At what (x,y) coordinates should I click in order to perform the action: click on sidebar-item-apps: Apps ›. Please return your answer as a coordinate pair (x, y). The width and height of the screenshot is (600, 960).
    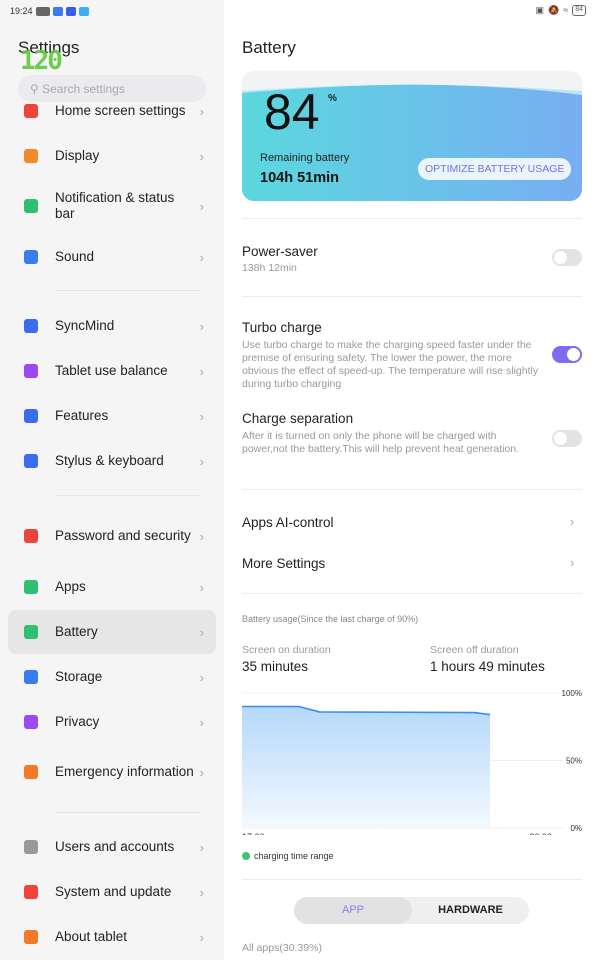
    Looking at the image, I should click on (112, 587).